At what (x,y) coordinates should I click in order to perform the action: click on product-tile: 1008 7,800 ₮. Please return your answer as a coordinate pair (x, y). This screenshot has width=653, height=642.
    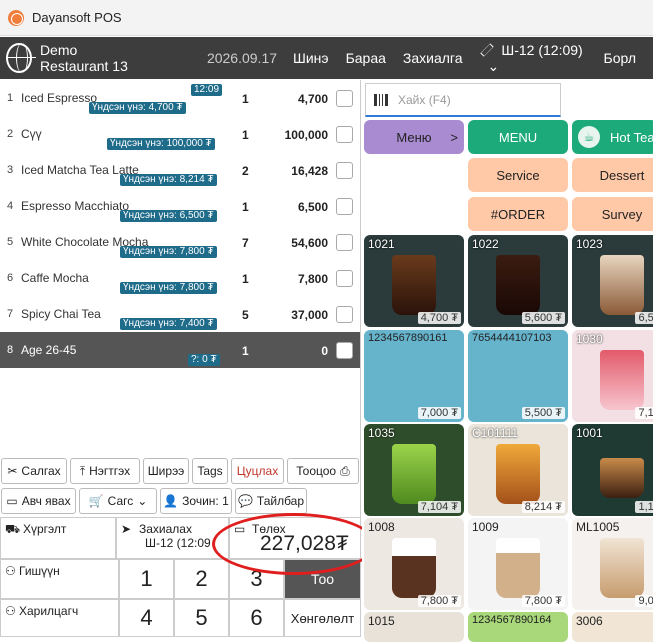
    Looking at the image, I should click on (414, 564).